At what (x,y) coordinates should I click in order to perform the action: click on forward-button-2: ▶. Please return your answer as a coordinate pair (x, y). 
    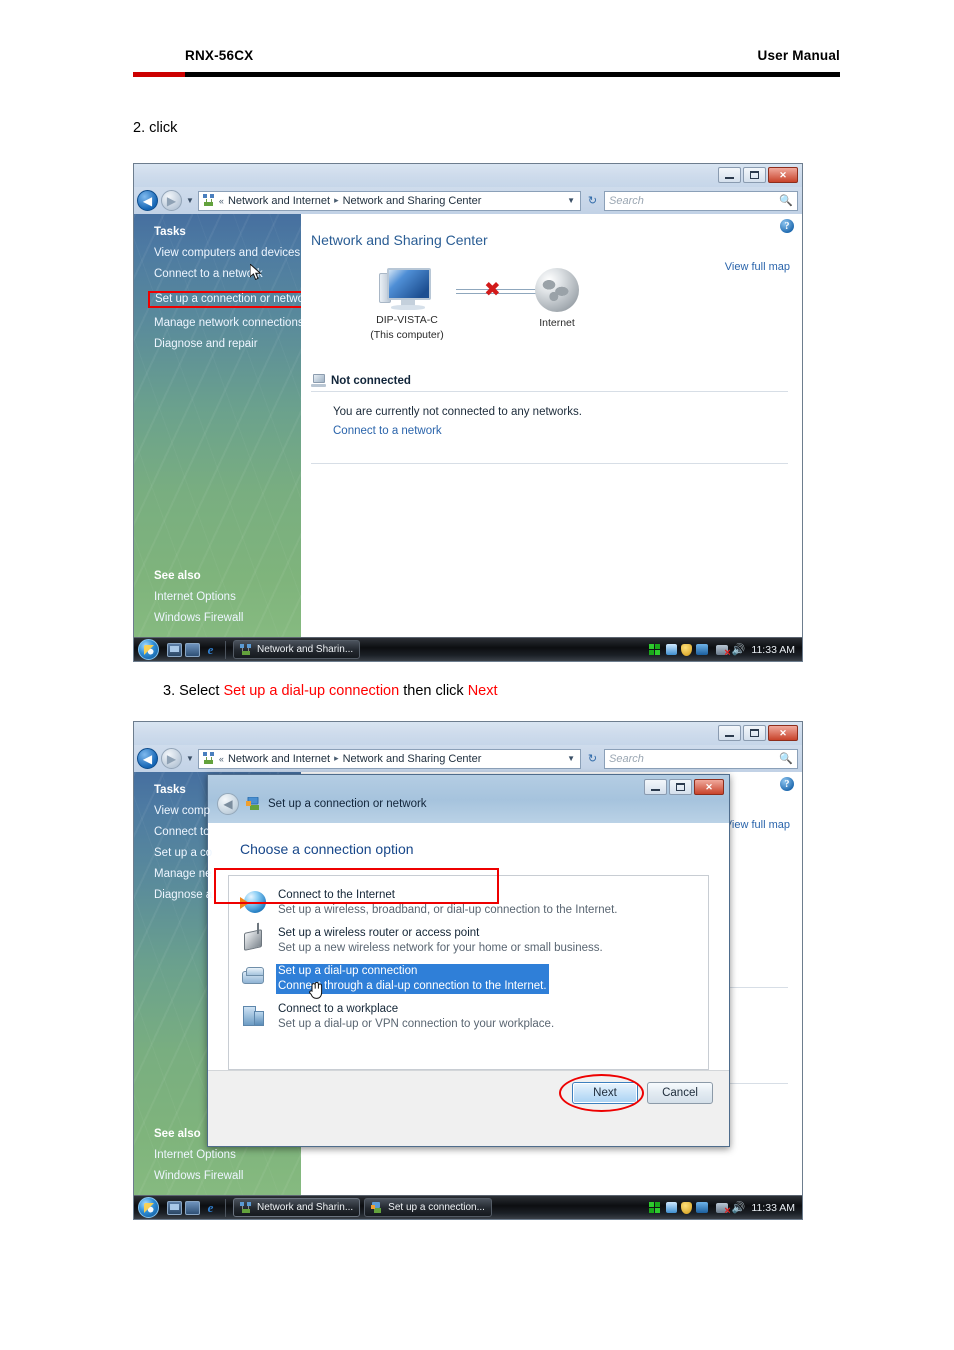
    Looking at the image, I should click on (171, 758).